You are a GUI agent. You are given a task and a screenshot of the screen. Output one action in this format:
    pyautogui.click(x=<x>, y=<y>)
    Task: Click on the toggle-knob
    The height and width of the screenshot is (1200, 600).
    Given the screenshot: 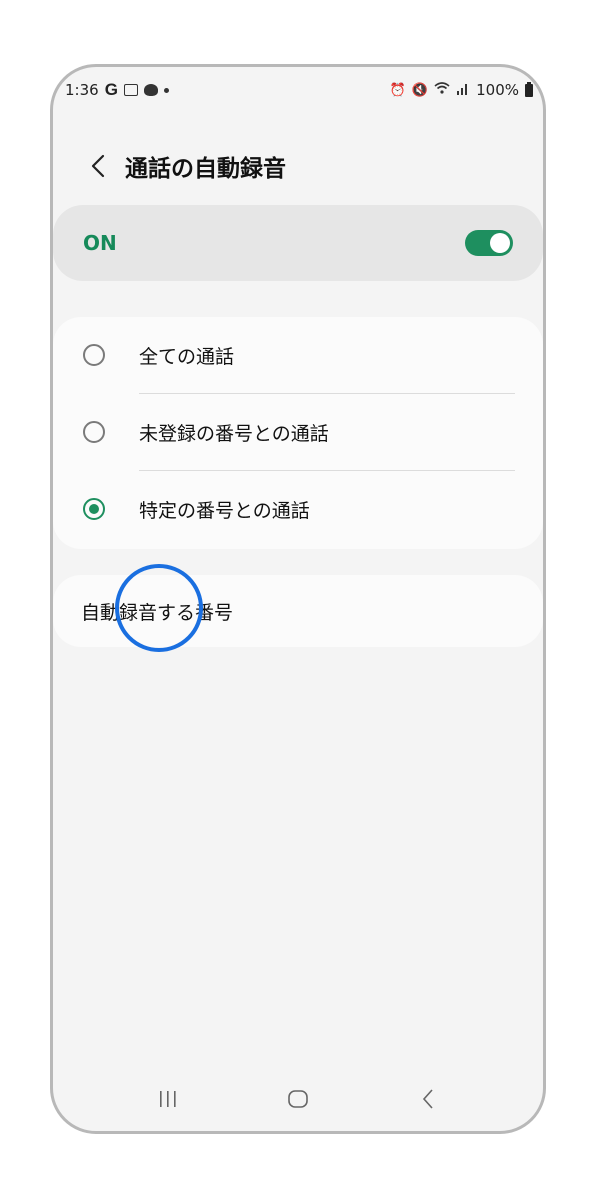 What is the action you would take?
    pyautogui.click(x=500, y=243)
    